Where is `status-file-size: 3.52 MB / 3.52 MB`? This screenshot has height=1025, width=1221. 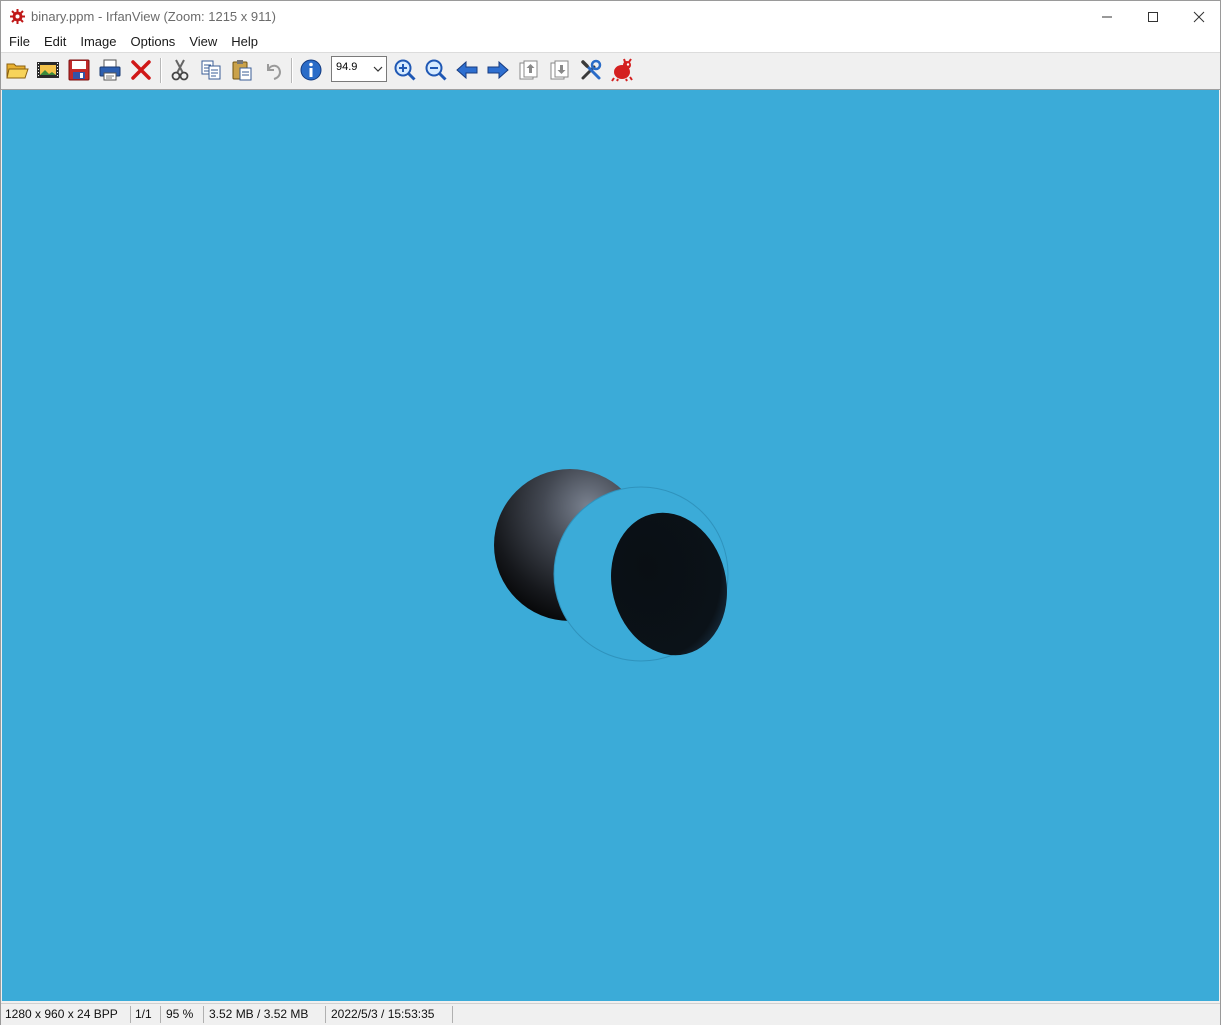
status-file-size: 3.52 MB / 3.52 MB is located at coordinates (259, 1014).